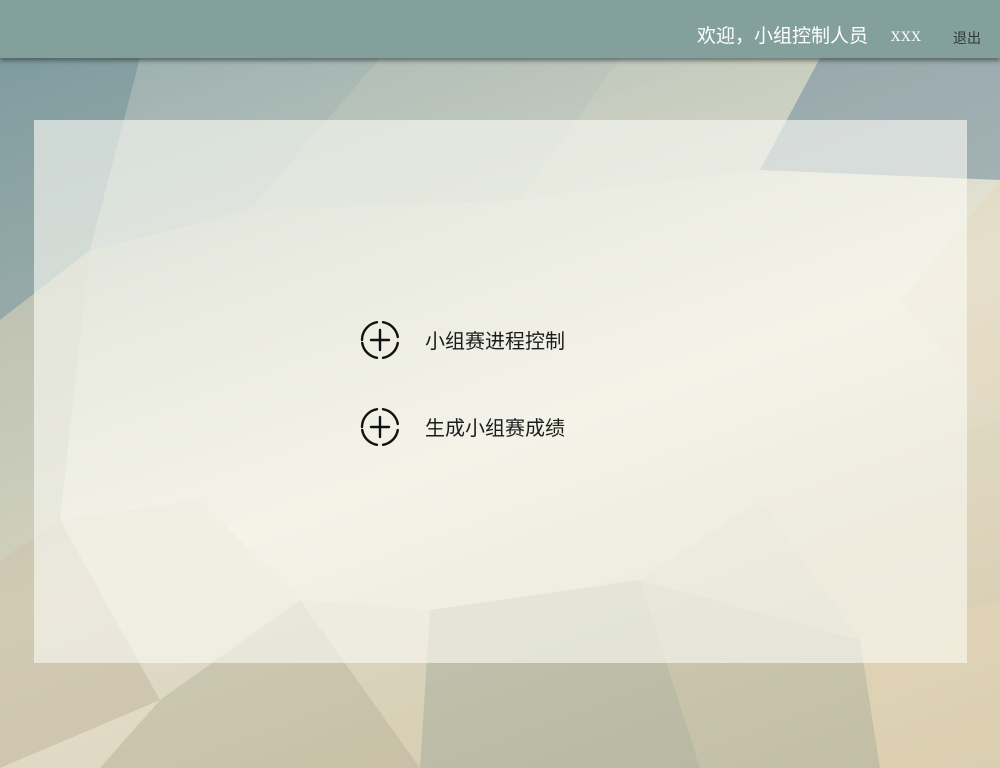  I want to click on top-header-bar: 欢迎，小组控制人员 XXX 退出, so click(500, 29).